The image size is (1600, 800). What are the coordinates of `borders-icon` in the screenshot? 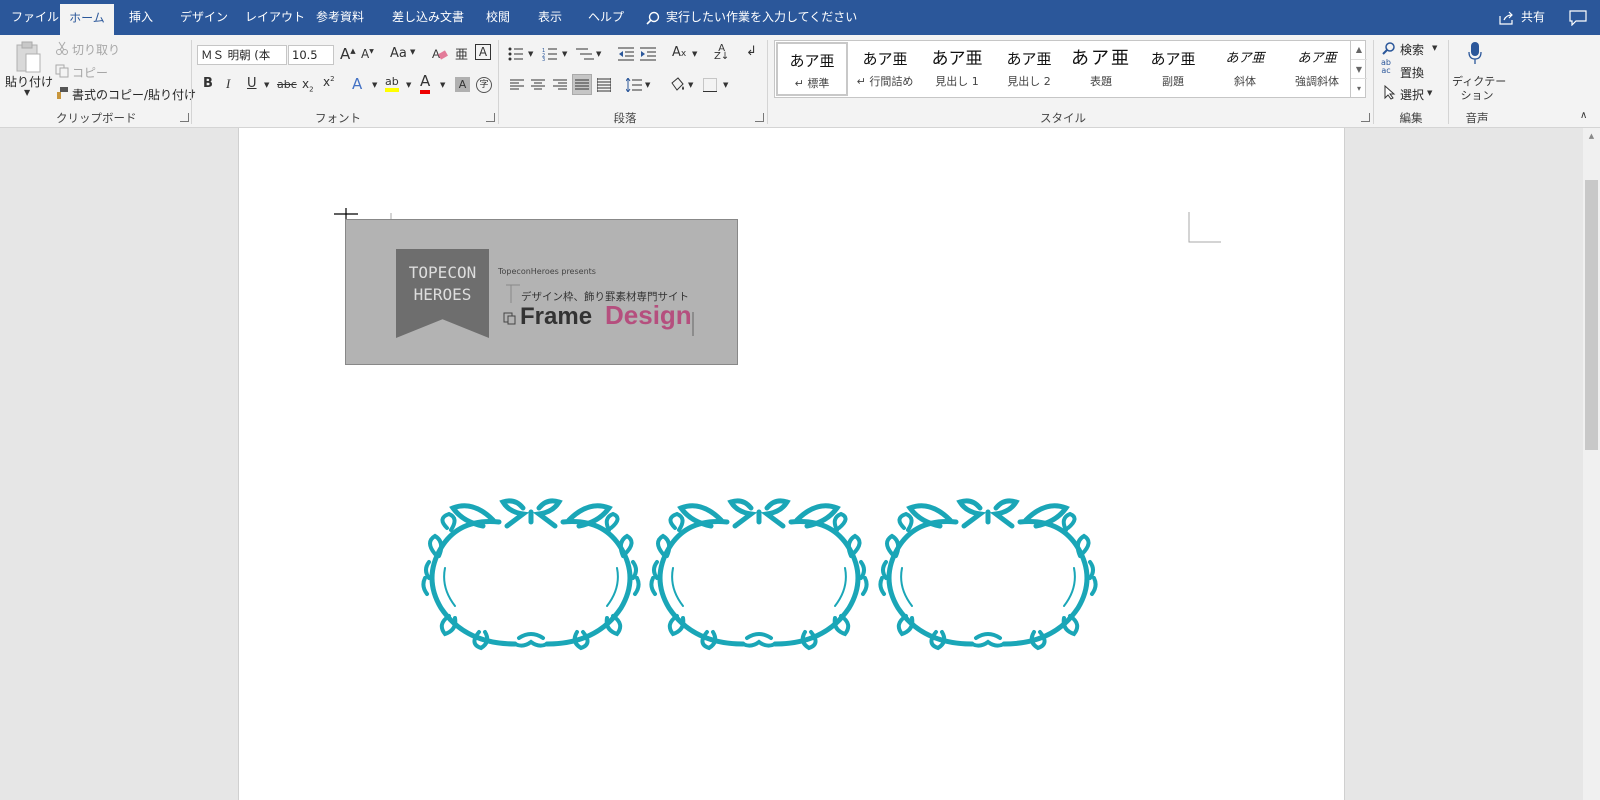 It's located at (710, 85).